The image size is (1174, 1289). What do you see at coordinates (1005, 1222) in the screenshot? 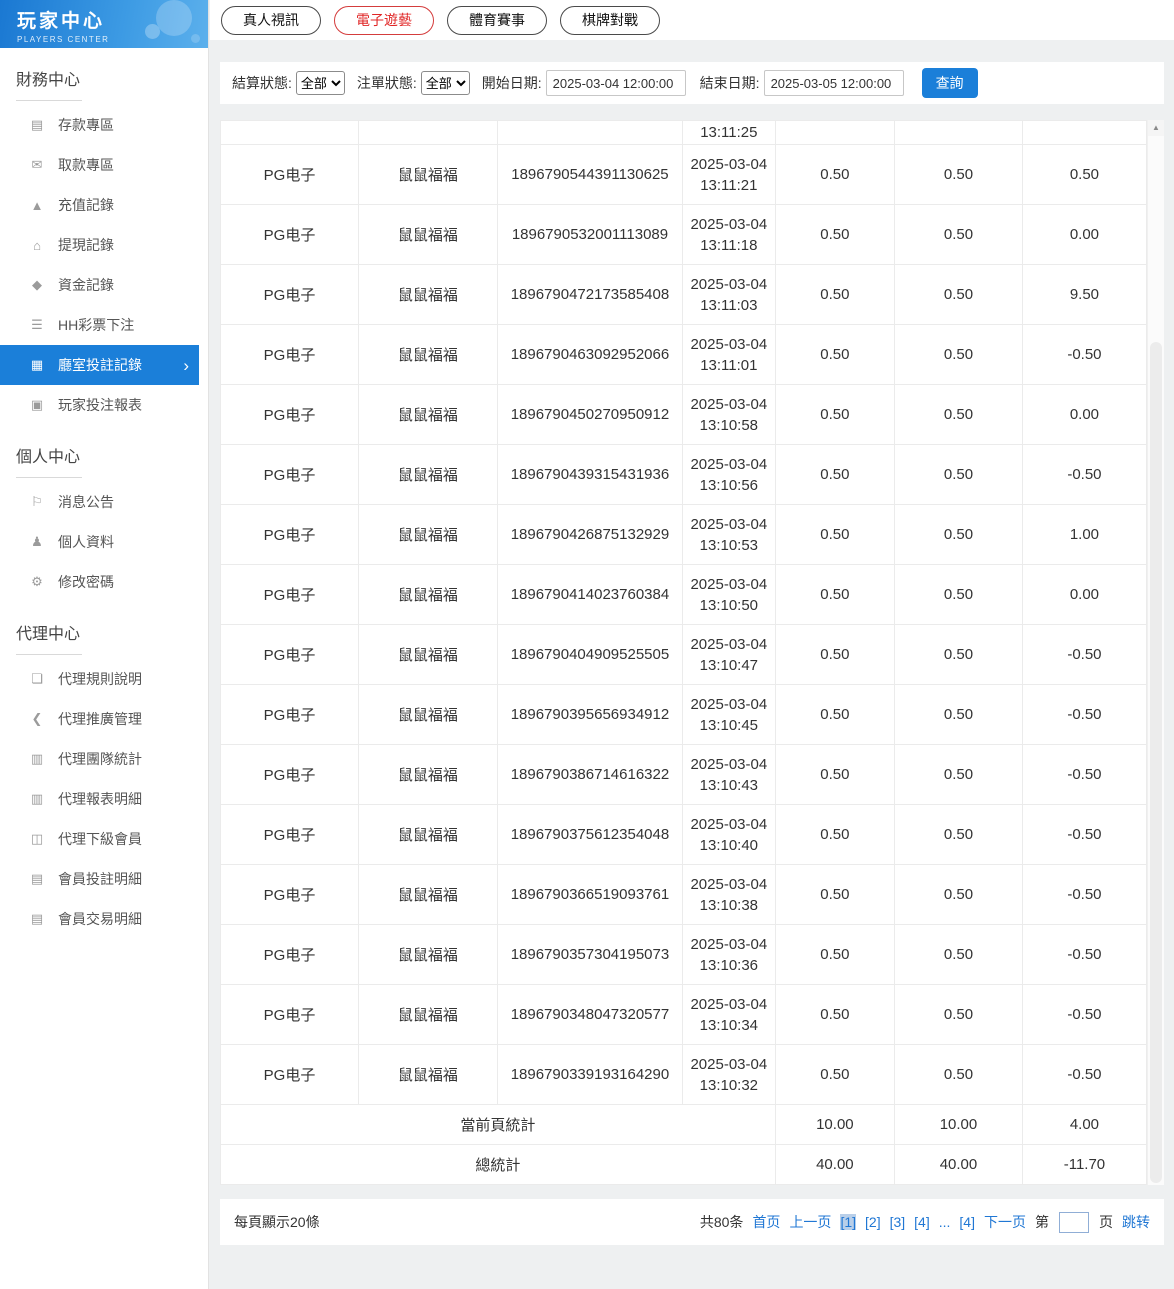
I see `next-page-link: 下一页` at bounding box center [1005, 1222].